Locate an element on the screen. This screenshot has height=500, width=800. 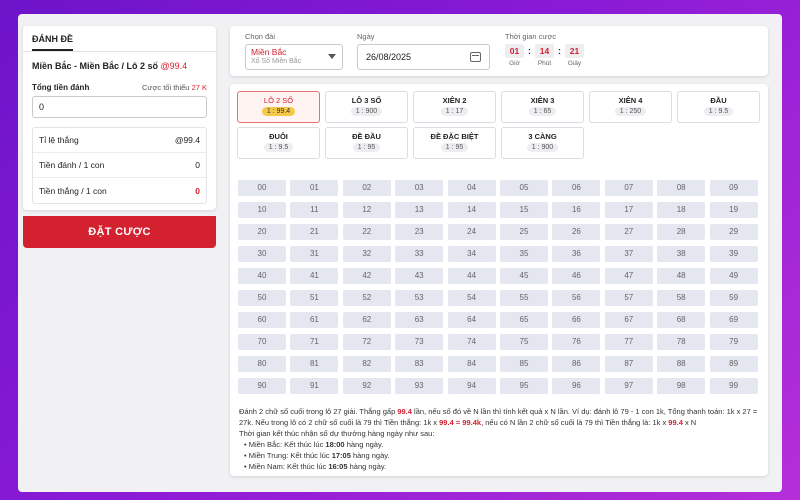
number-cell: 45 is located at coordinates (524, 276).